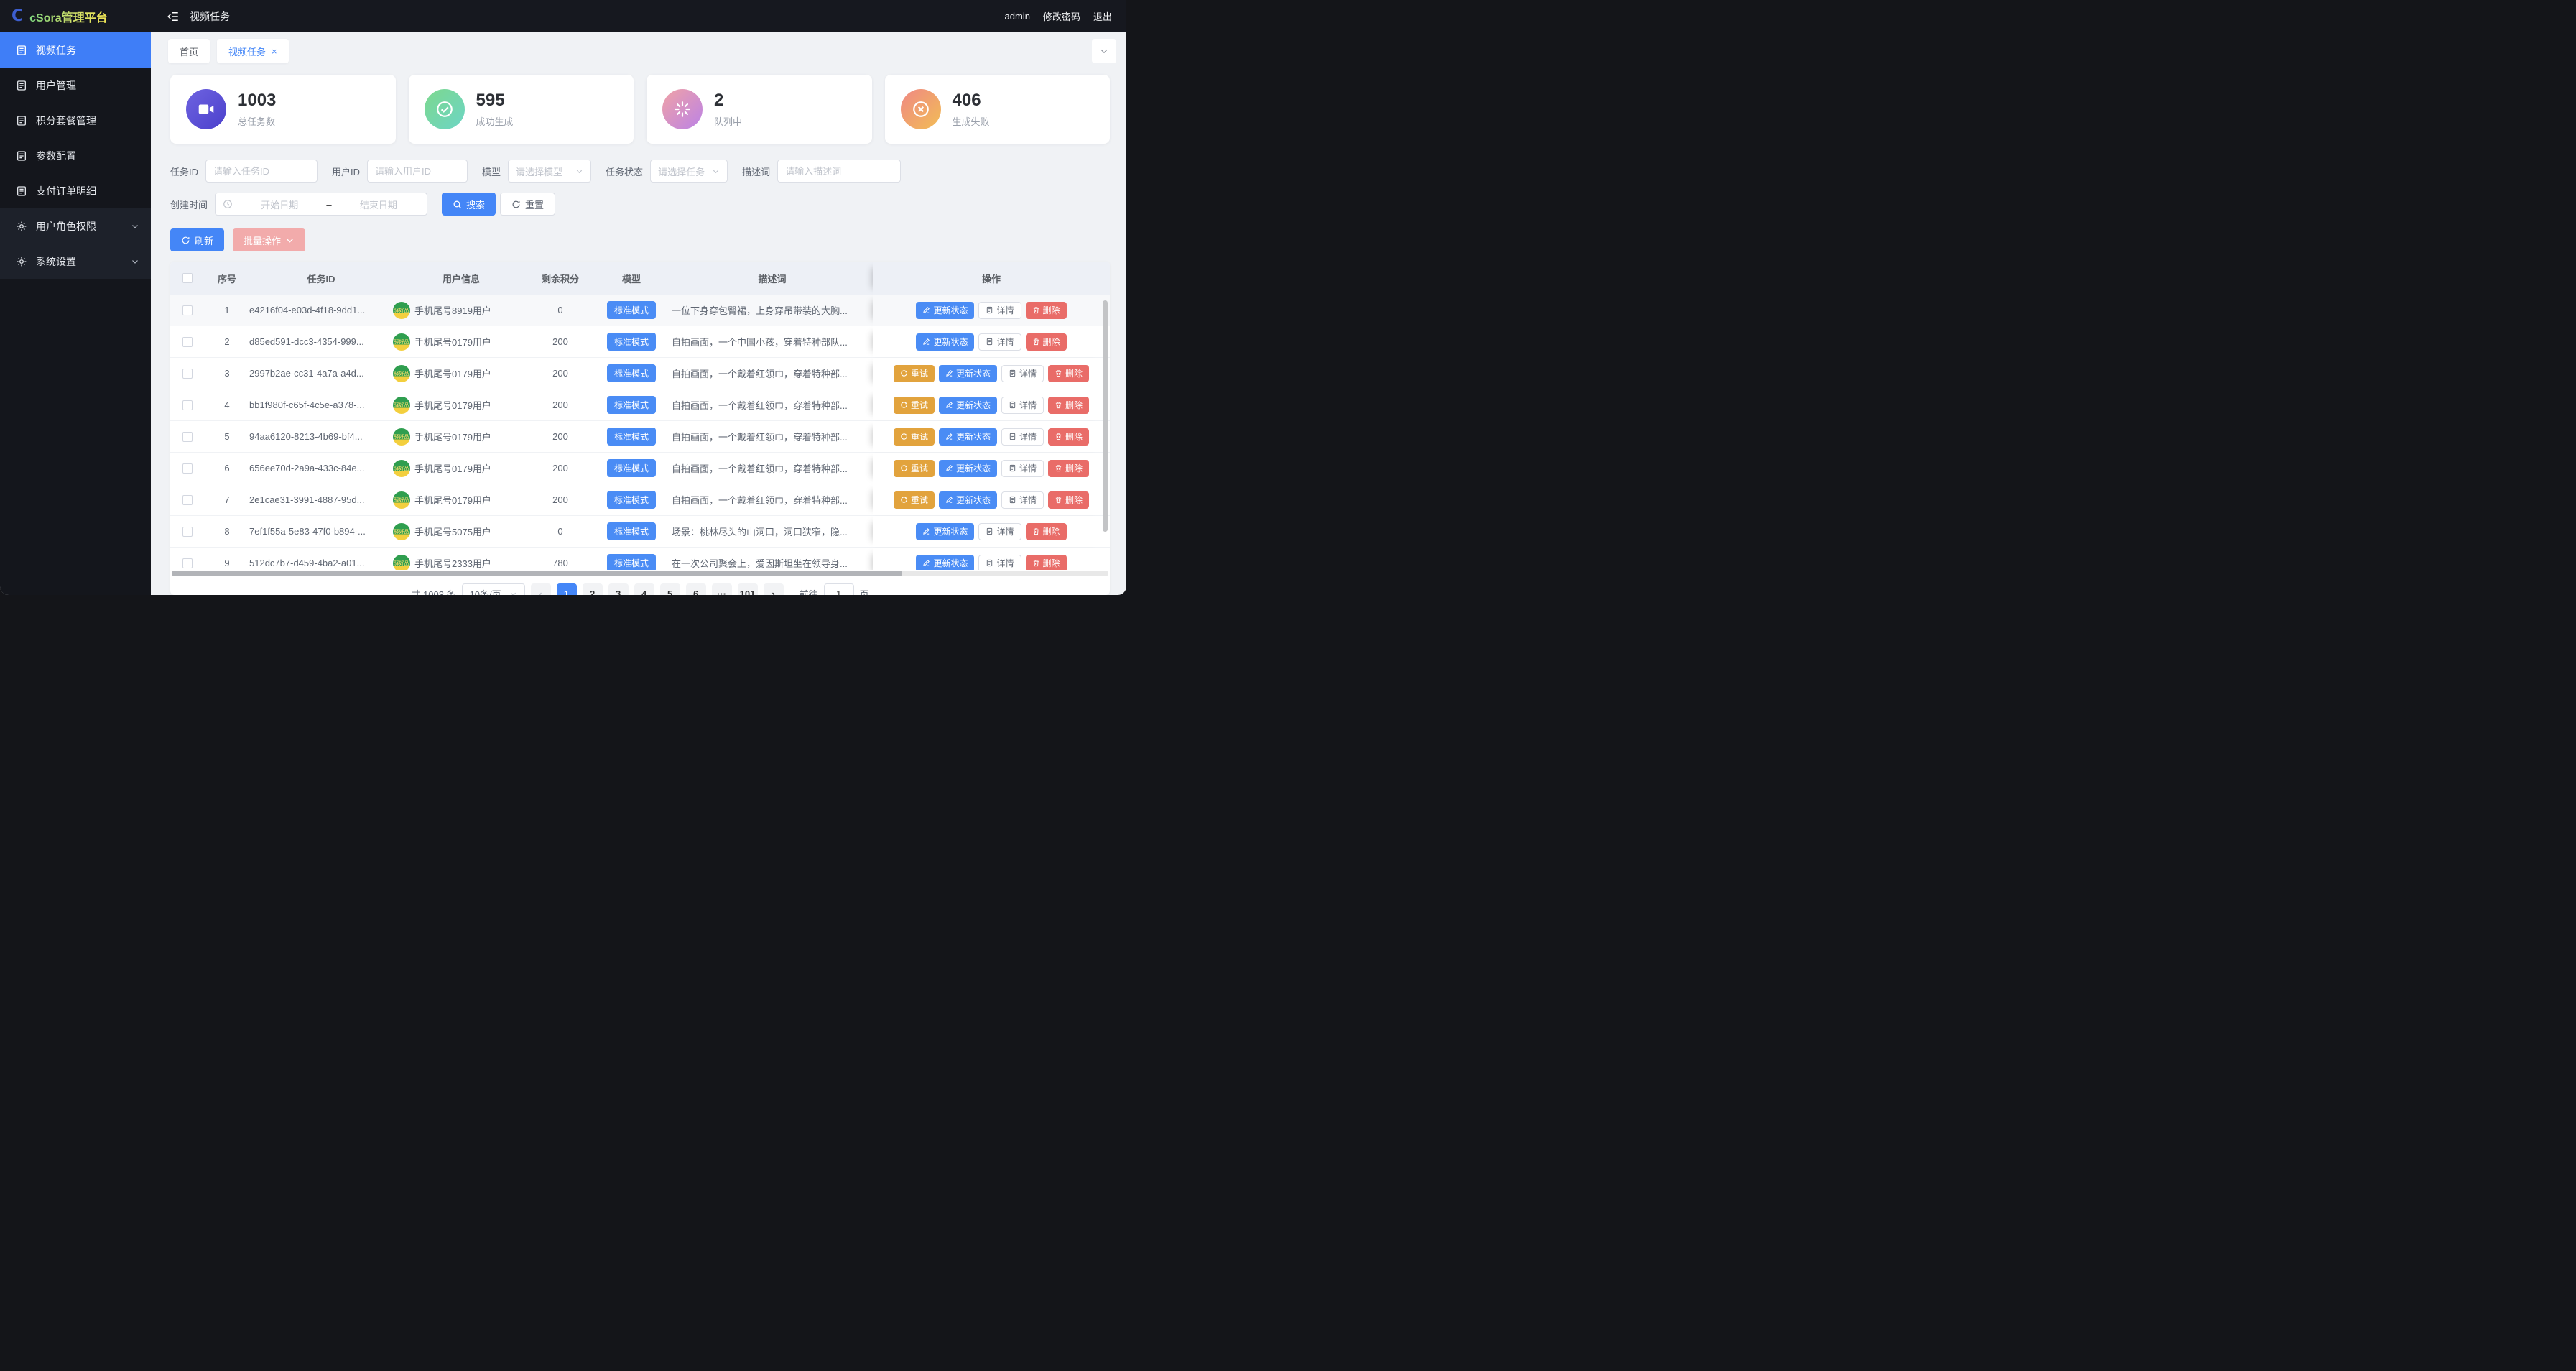  I want to click on reset-button: 重置, so click(528, 205).